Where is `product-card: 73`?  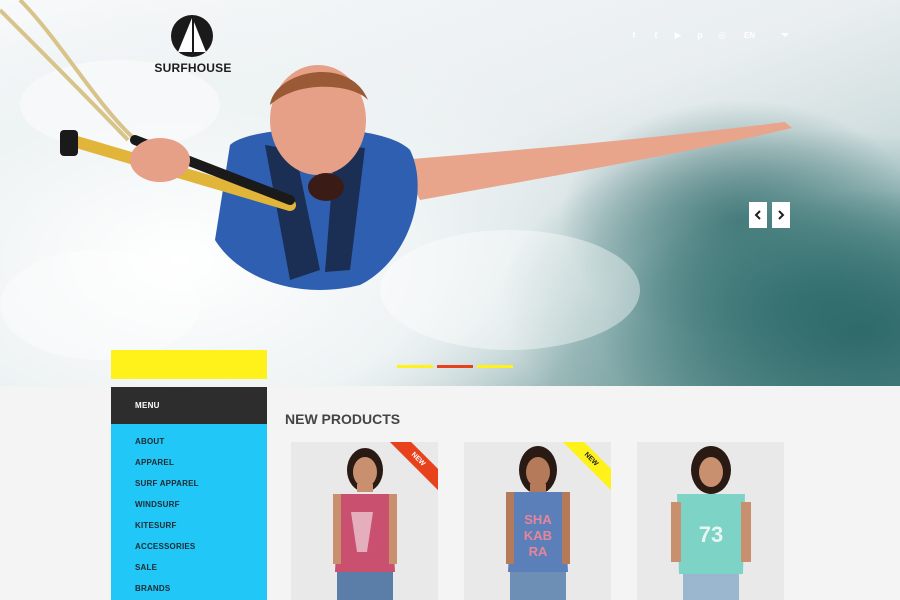
product-card: 73 is located at coordinates (710, 521).